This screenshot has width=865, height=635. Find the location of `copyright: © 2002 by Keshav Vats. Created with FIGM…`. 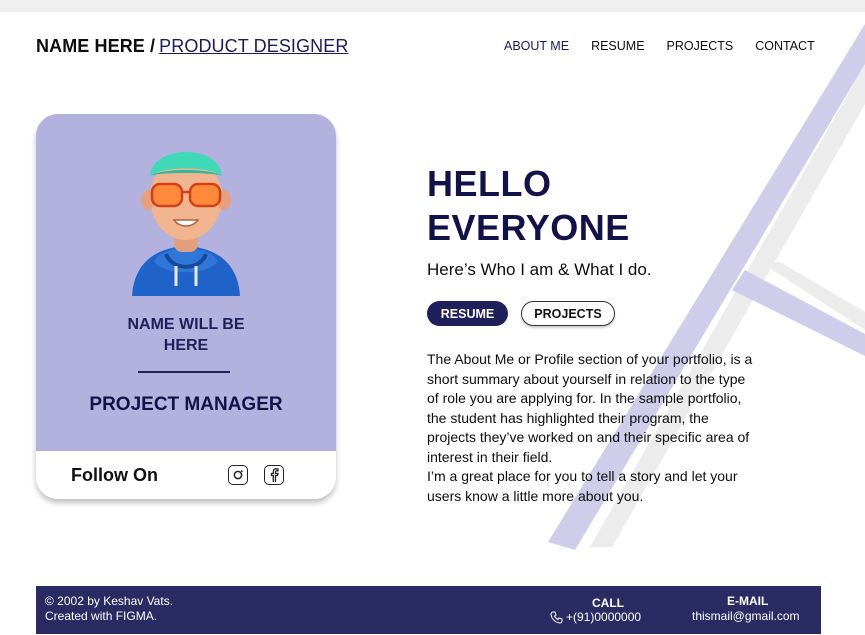

copyright: © 2002 by Keshav Vats. Created with FIGM… is located at coordinates (109, 609).